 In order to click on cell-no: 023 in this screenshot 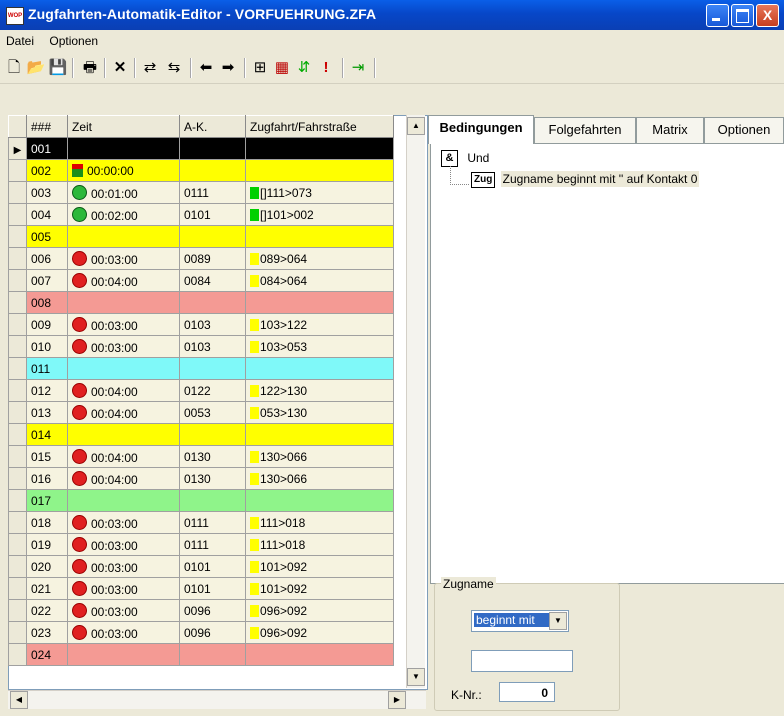, I will do `click(47, 632)`.